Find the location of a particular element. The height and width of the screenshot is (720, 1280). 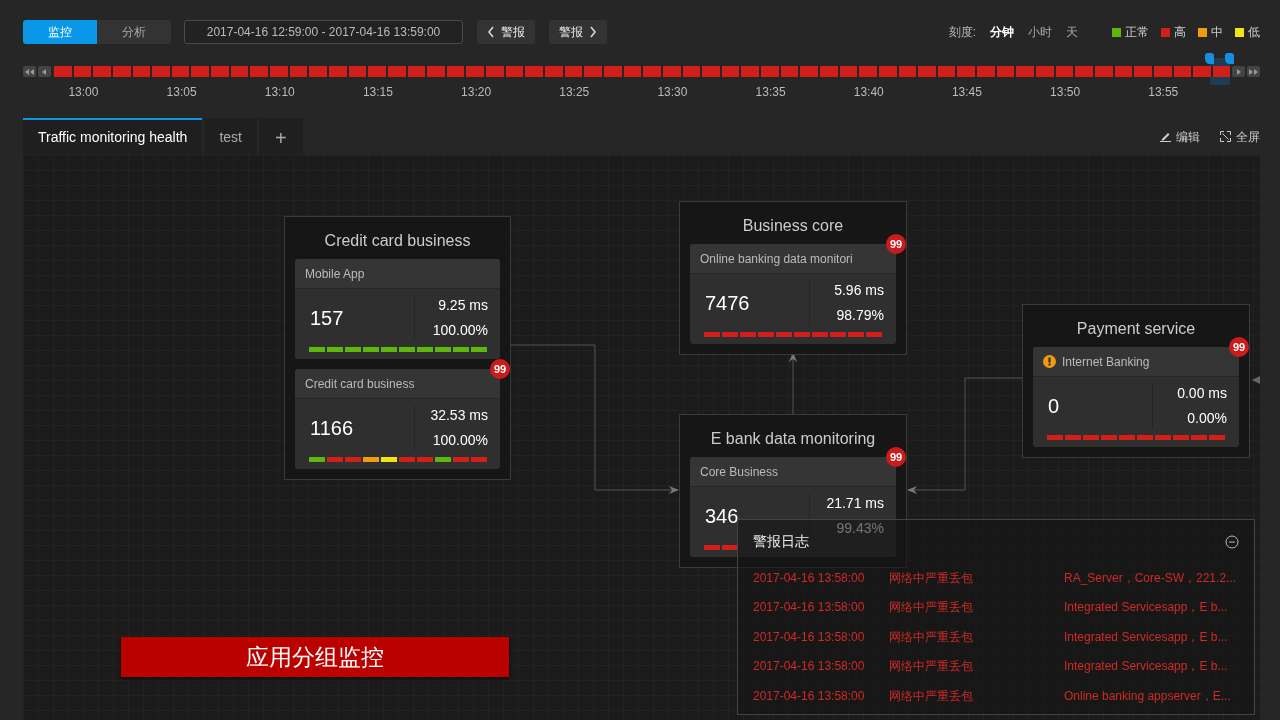

time-tick-label: 13:30 is located at coordinates (672, 92).